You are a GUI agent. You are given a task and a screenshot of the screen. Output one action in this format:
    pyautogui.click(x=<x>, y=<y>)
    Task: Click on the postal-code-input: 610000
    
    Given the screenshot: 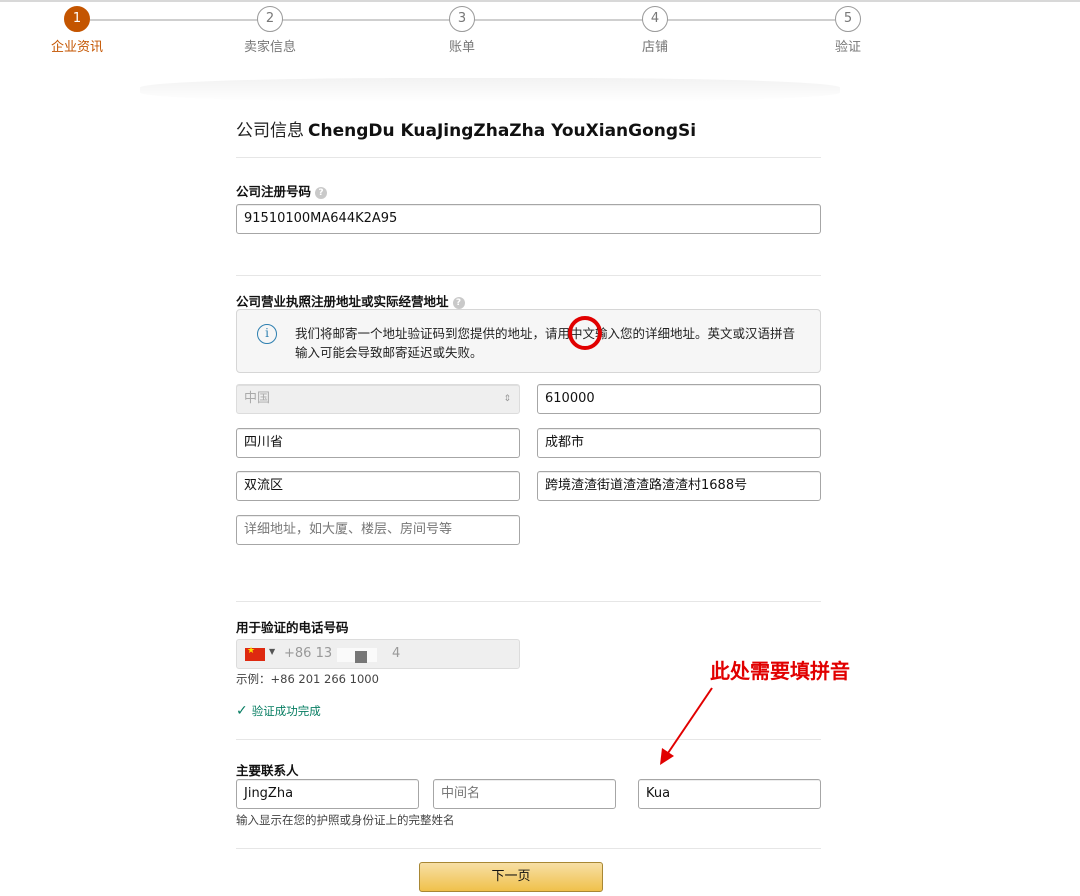 What is the action you would take?
    pyautogui.click(x=679, y=399)
    